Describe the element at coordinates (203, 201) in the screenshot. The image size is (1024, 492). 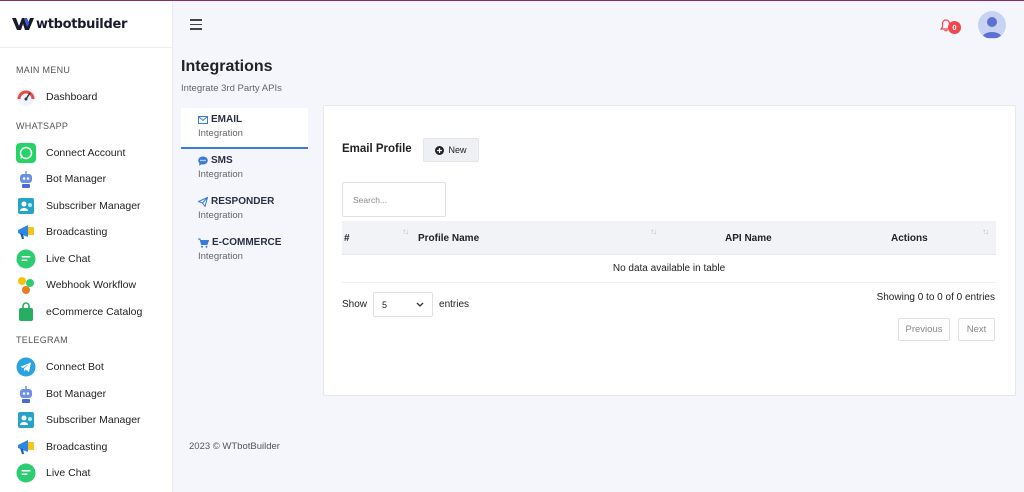
I see `paper-plane-icon` at that location.